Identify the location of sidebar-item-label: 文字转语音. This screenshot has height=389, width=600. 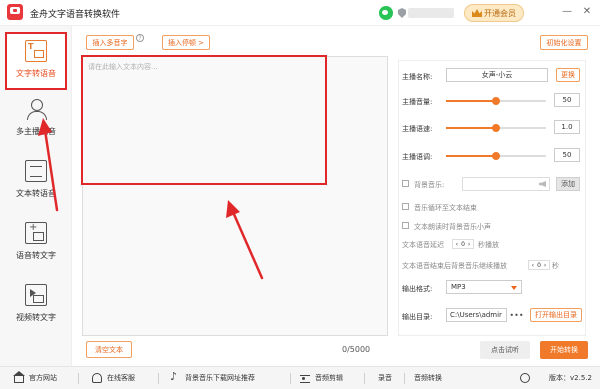
(36, 73).